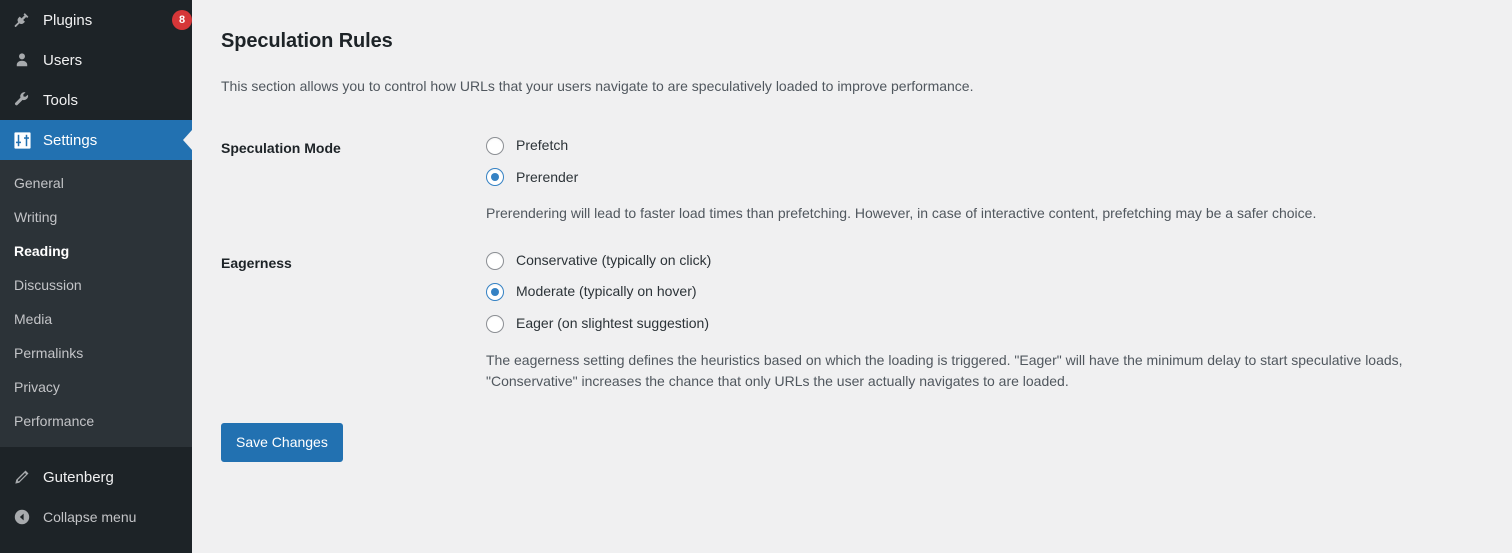 The height and width of the screenshot is (553, 1512). I want to click on sidebar-item-gutenberg: Gutenberg, so click(96, 477).